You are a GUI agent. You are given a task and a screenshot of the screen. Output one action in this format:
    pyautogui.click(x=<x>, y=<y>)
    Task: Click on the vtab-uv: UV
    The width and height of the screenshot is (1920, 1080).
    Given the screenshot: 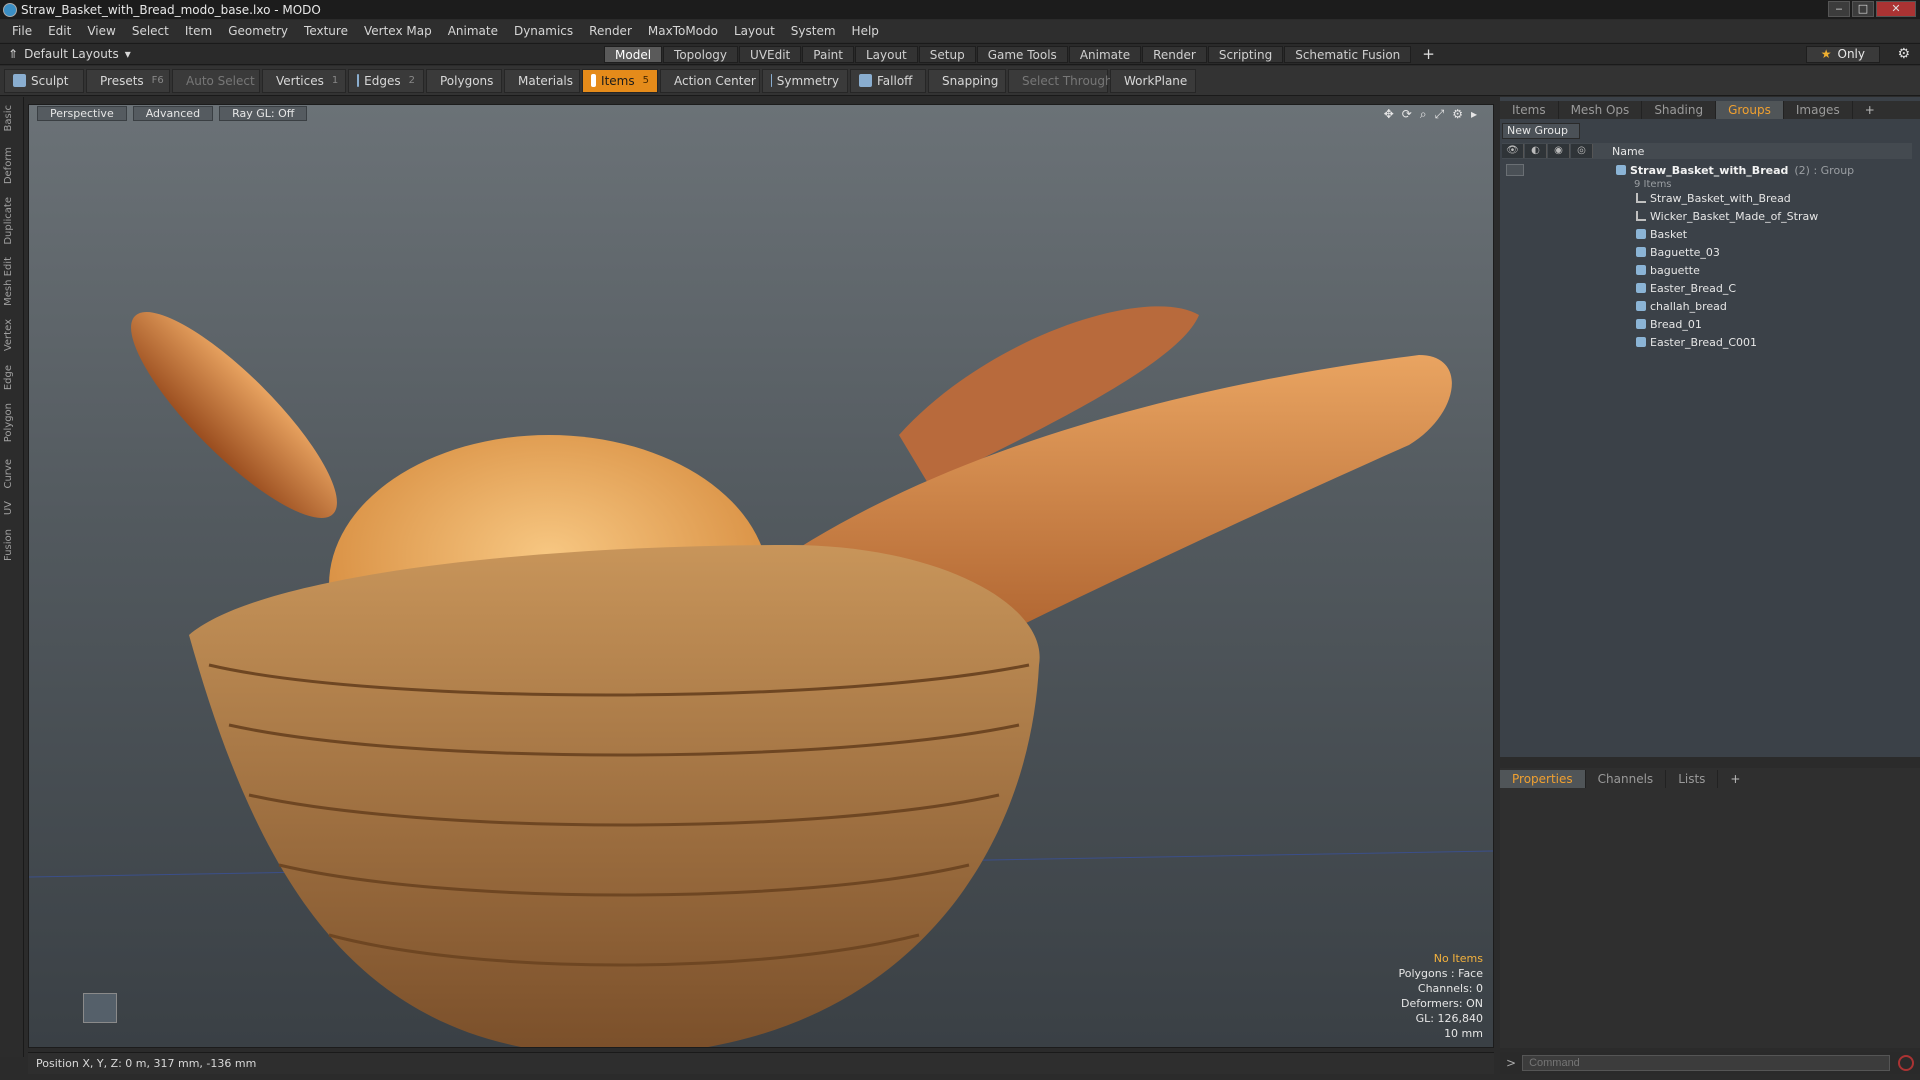 What is the action you would take?
    pyautogui.click(x=12, y=508)
    